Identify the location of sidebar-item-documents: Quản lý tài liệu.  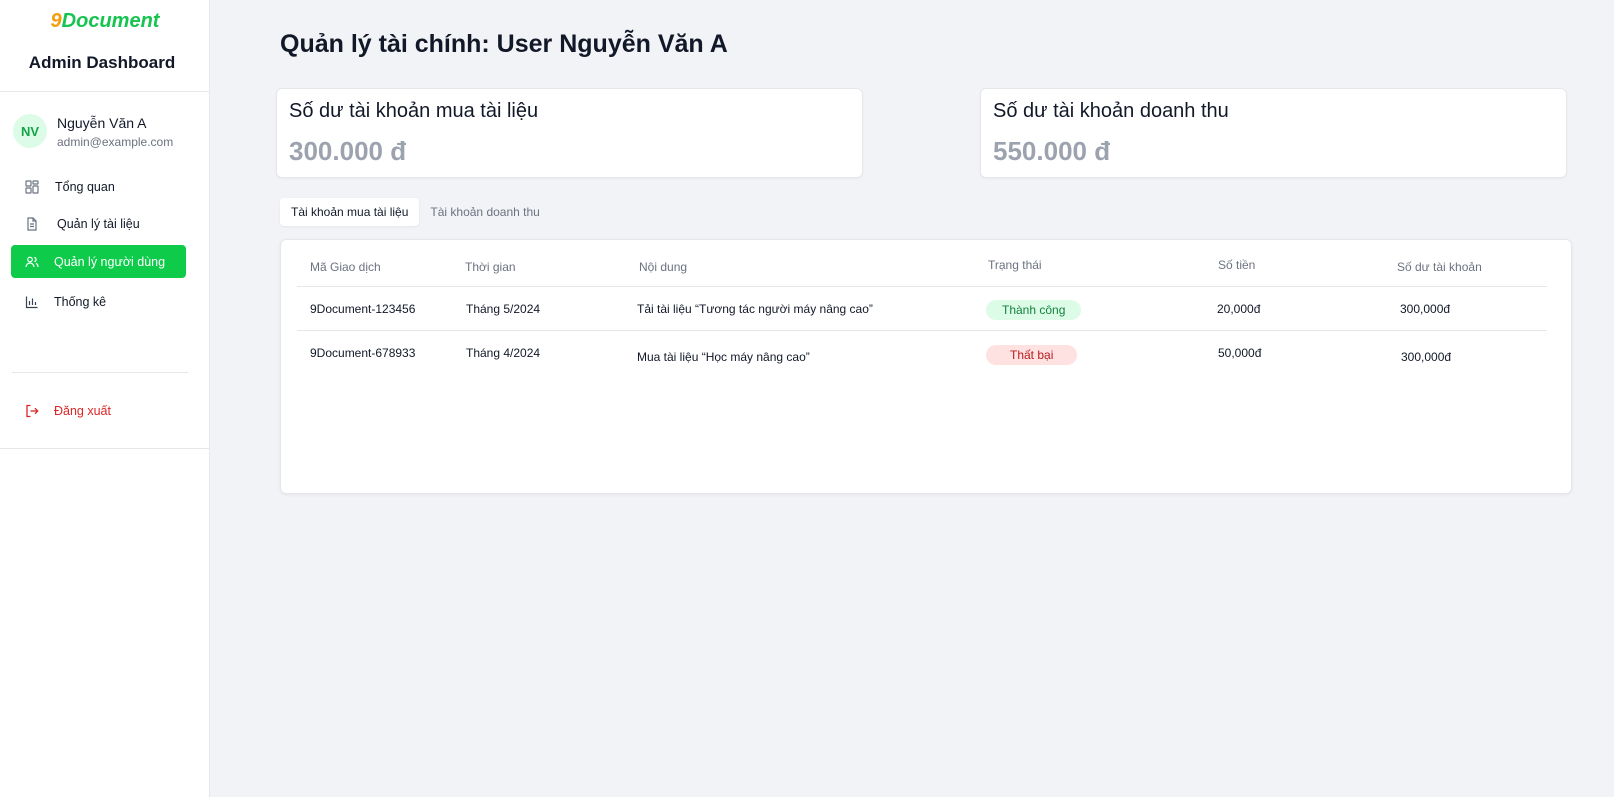
(98, 223).